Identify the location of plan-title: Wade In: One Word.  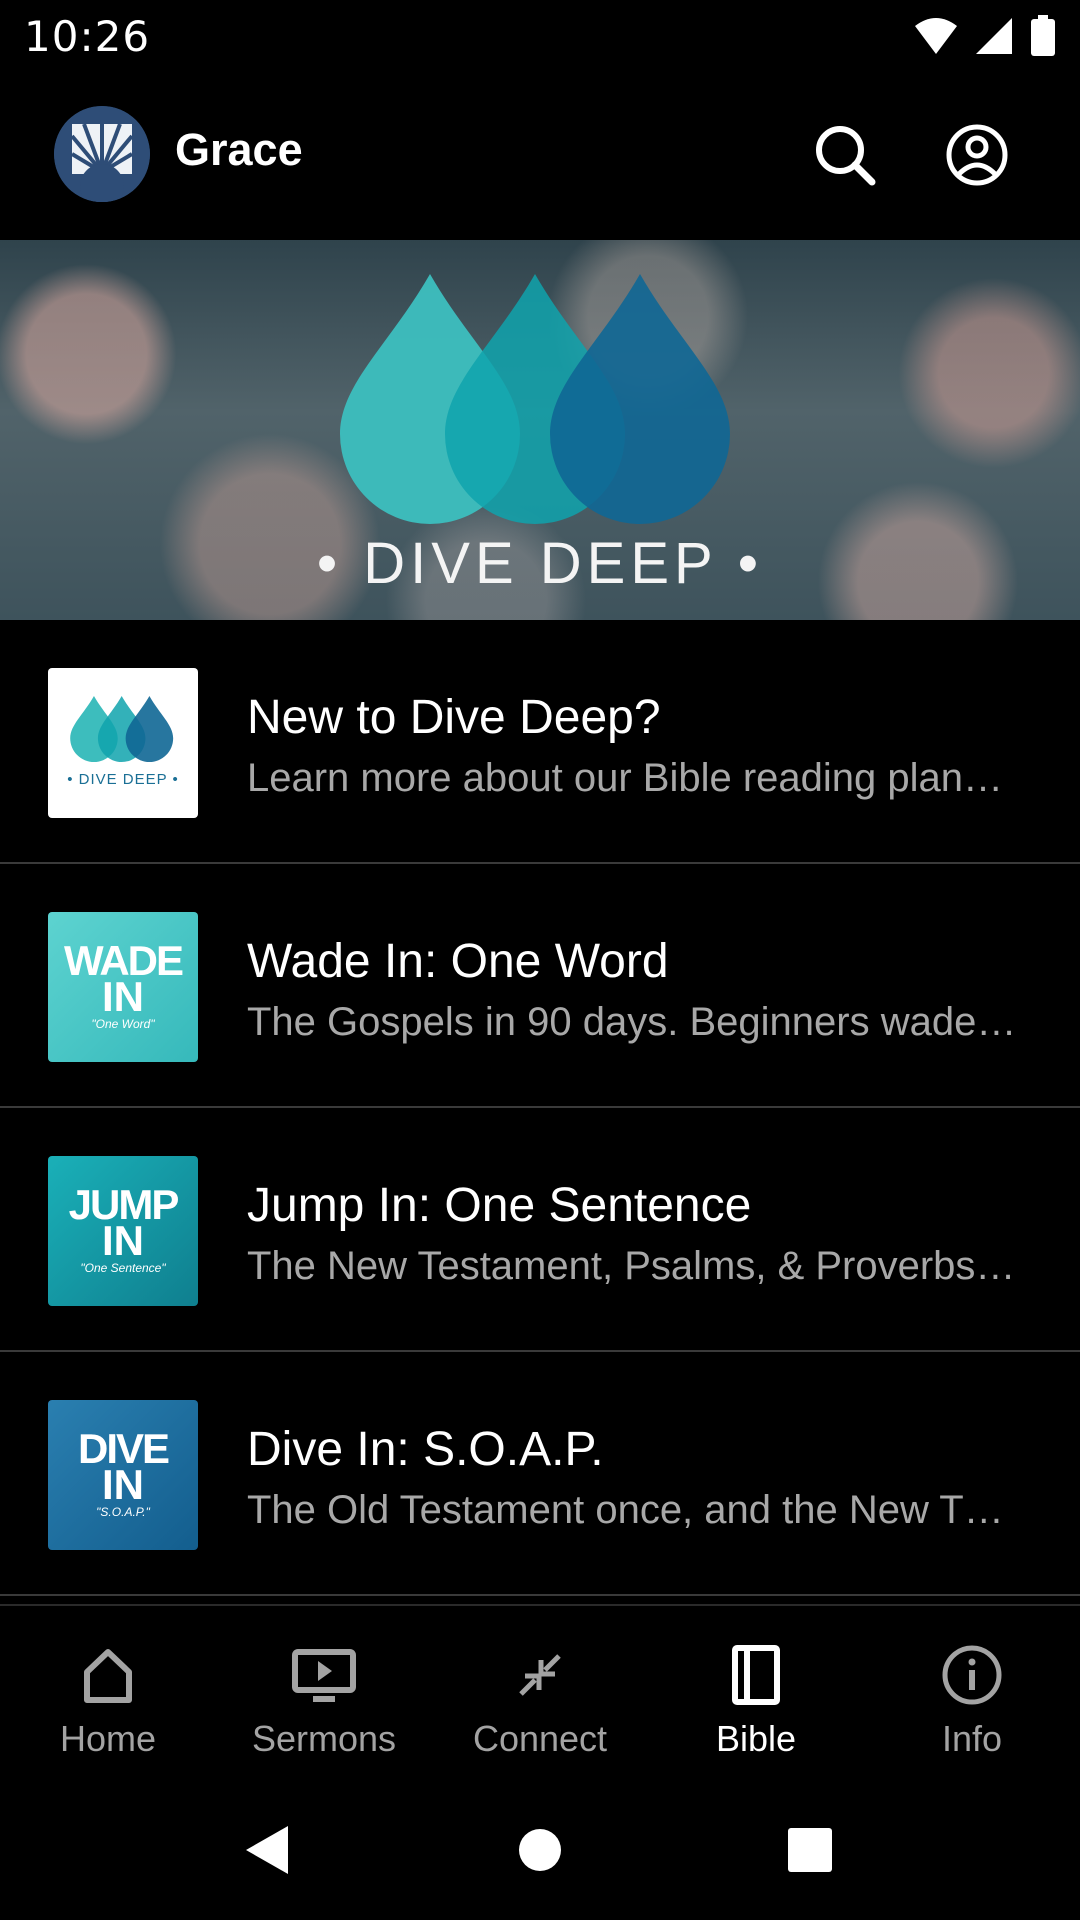
(458, 961).